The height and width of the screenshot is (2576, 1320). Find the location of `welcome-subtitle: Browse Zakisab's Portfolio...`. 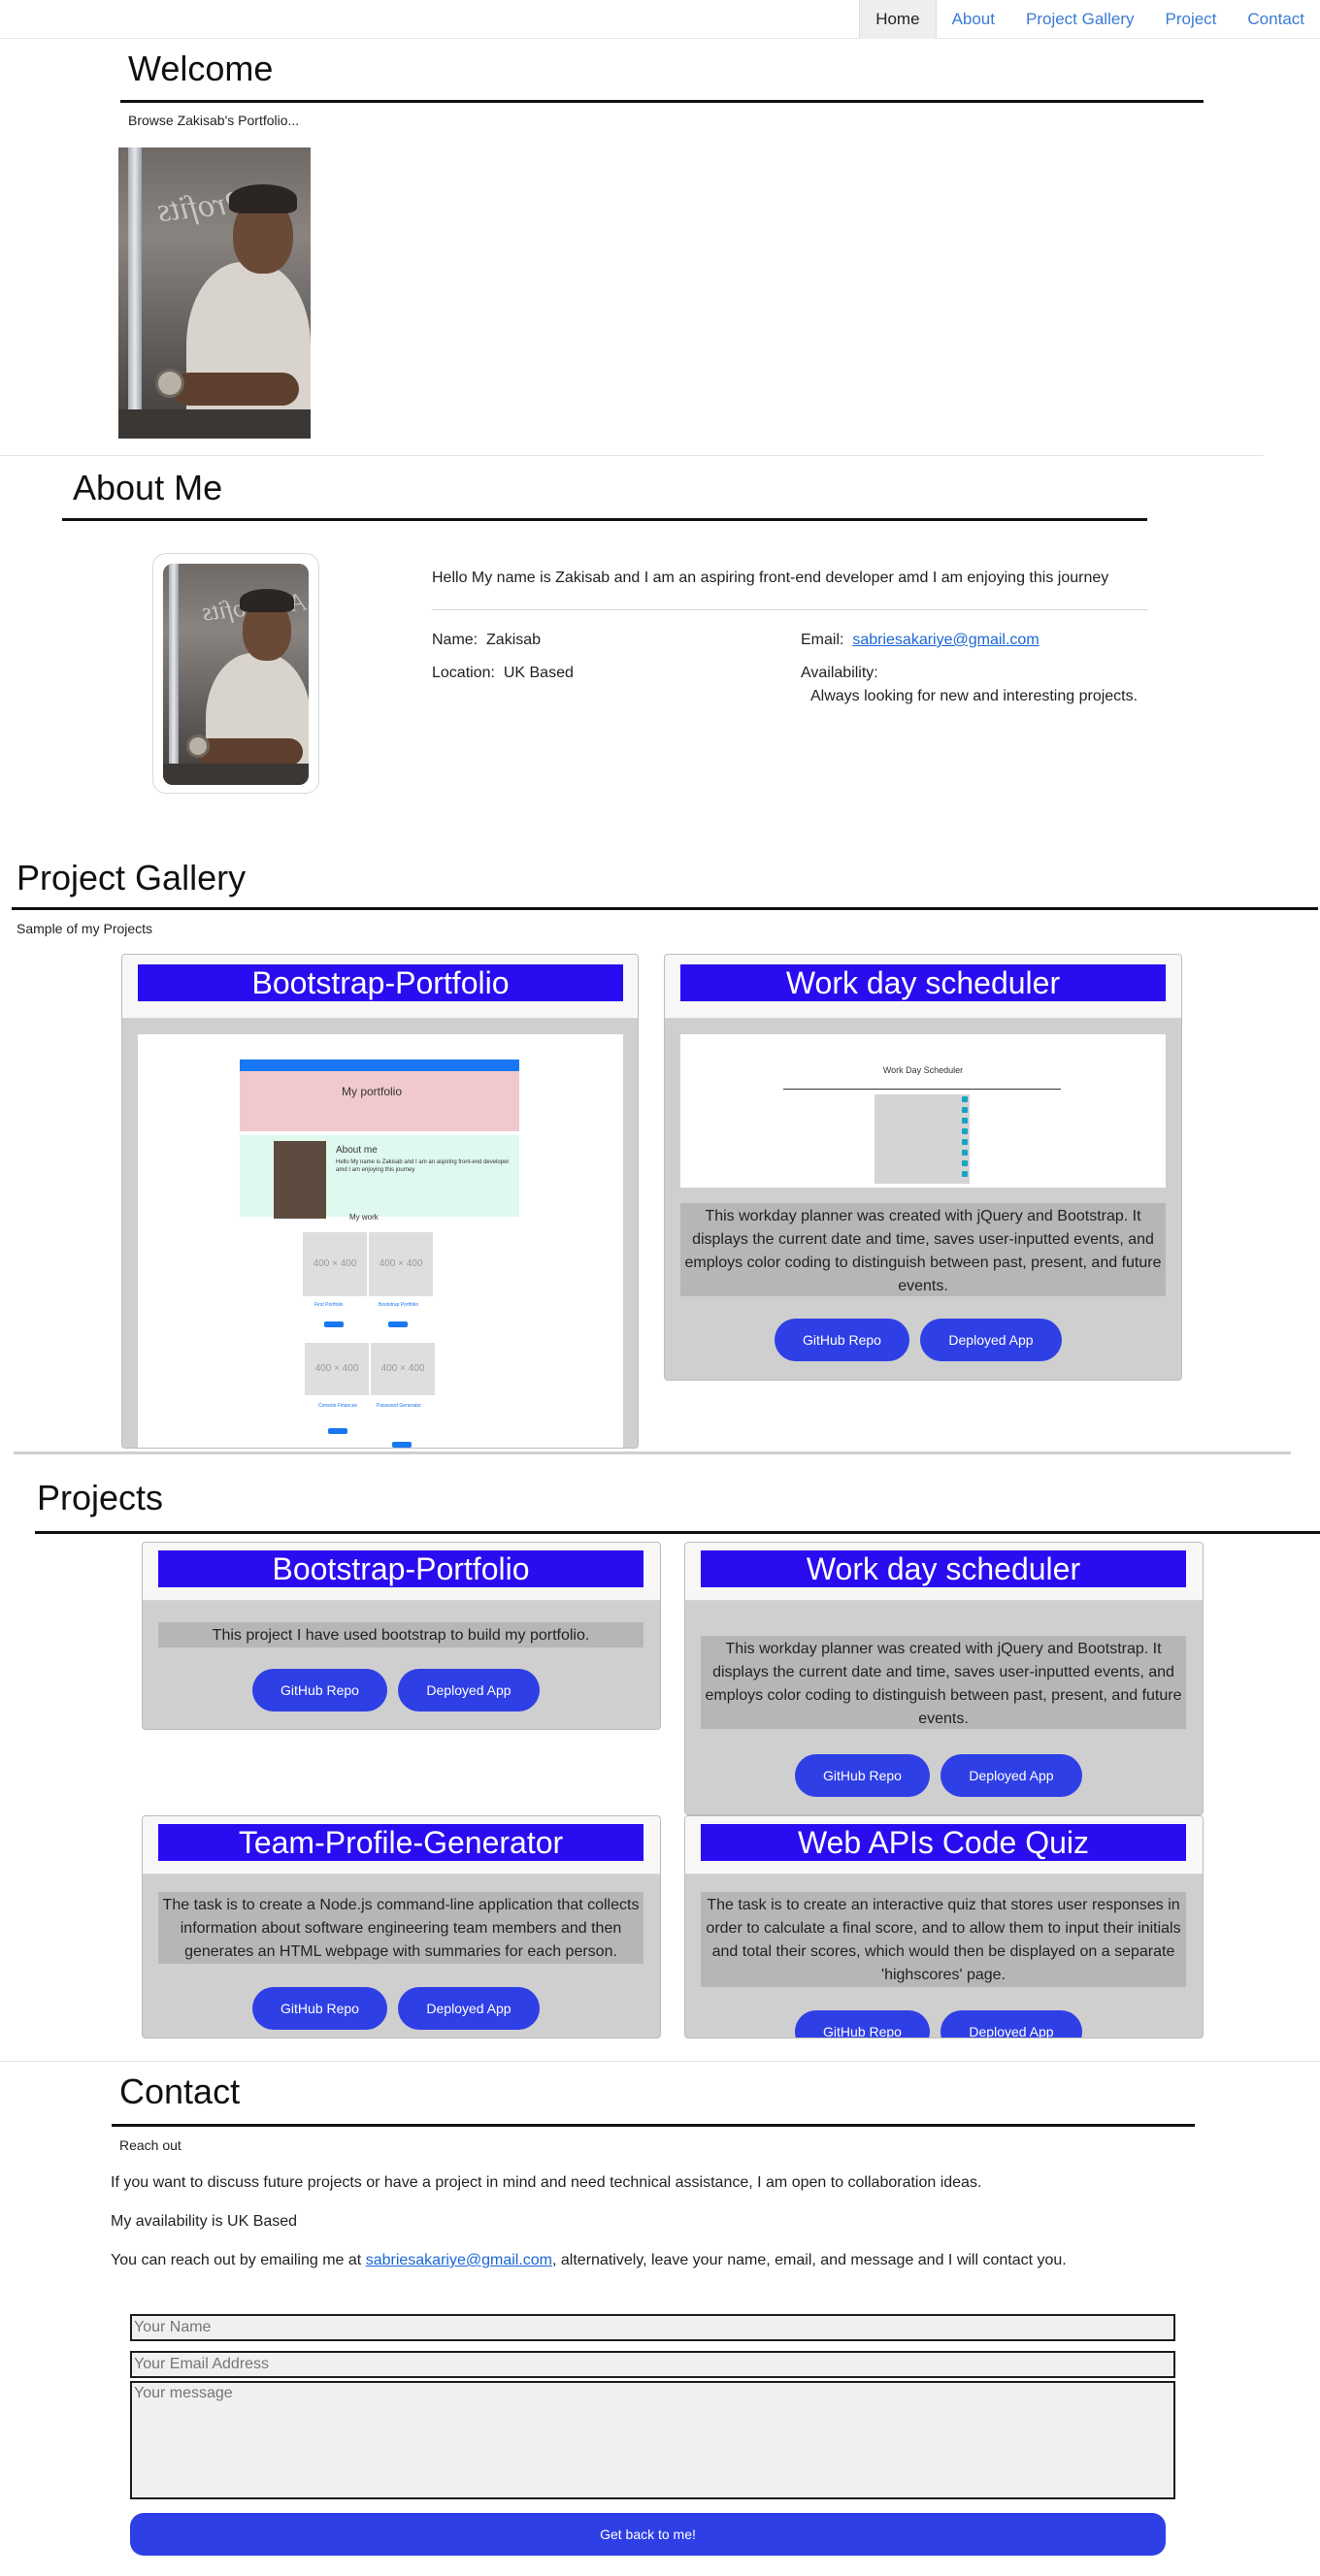

welcome-subtitle: Browse Zakisab's Portfolio... is located at coordinates (214, 121).